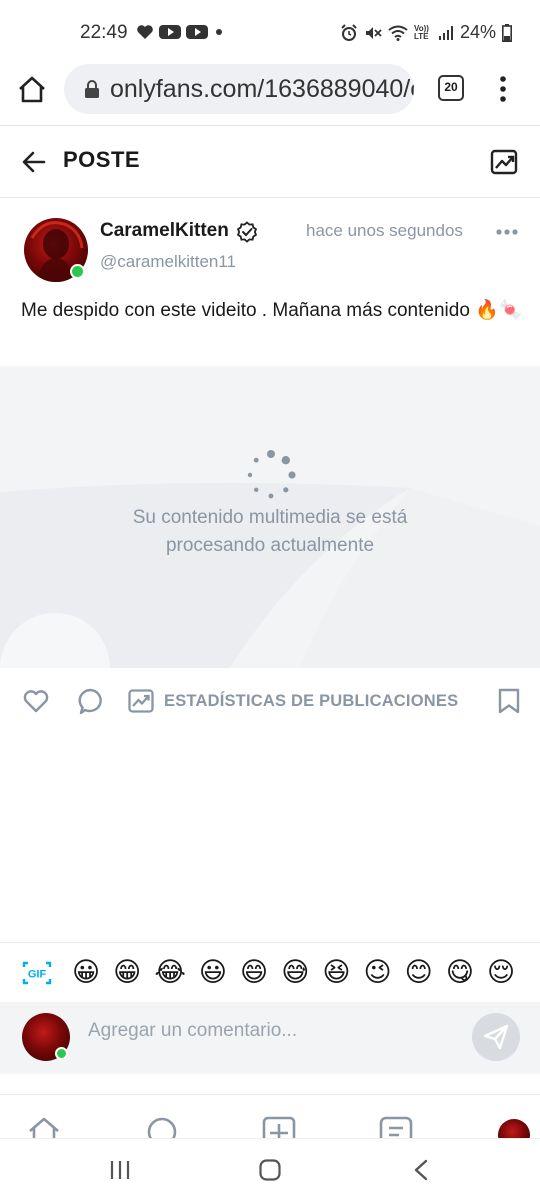 This screenshot has height=1200, width=540. What do you see at coordinates (44, 1126) in the screenshot?
I see `nav-home-icon` at bounding box center [44, 1126].